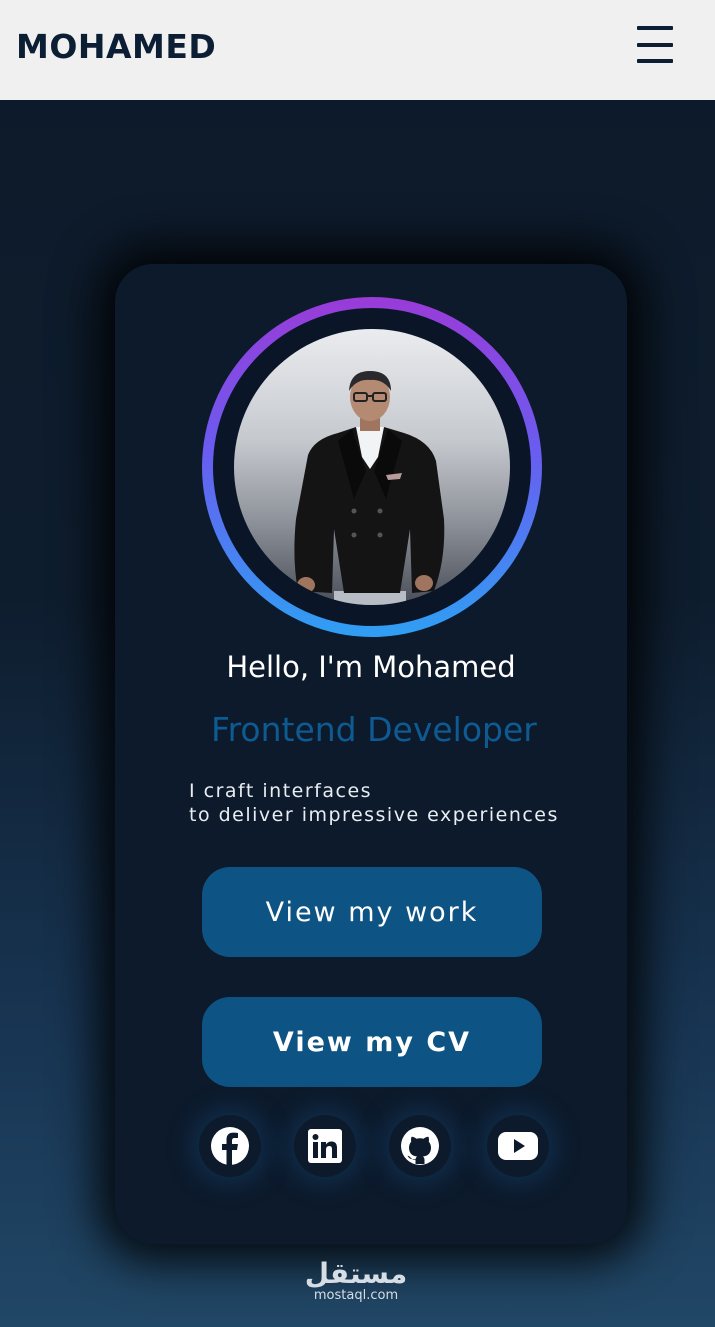 This screenshot has height=1327, width=715. What do you see at coordinates (356, 1295) in the screenshot?
I see `watermark-domain: mostaql.com` at bounding box center [356, 1295].